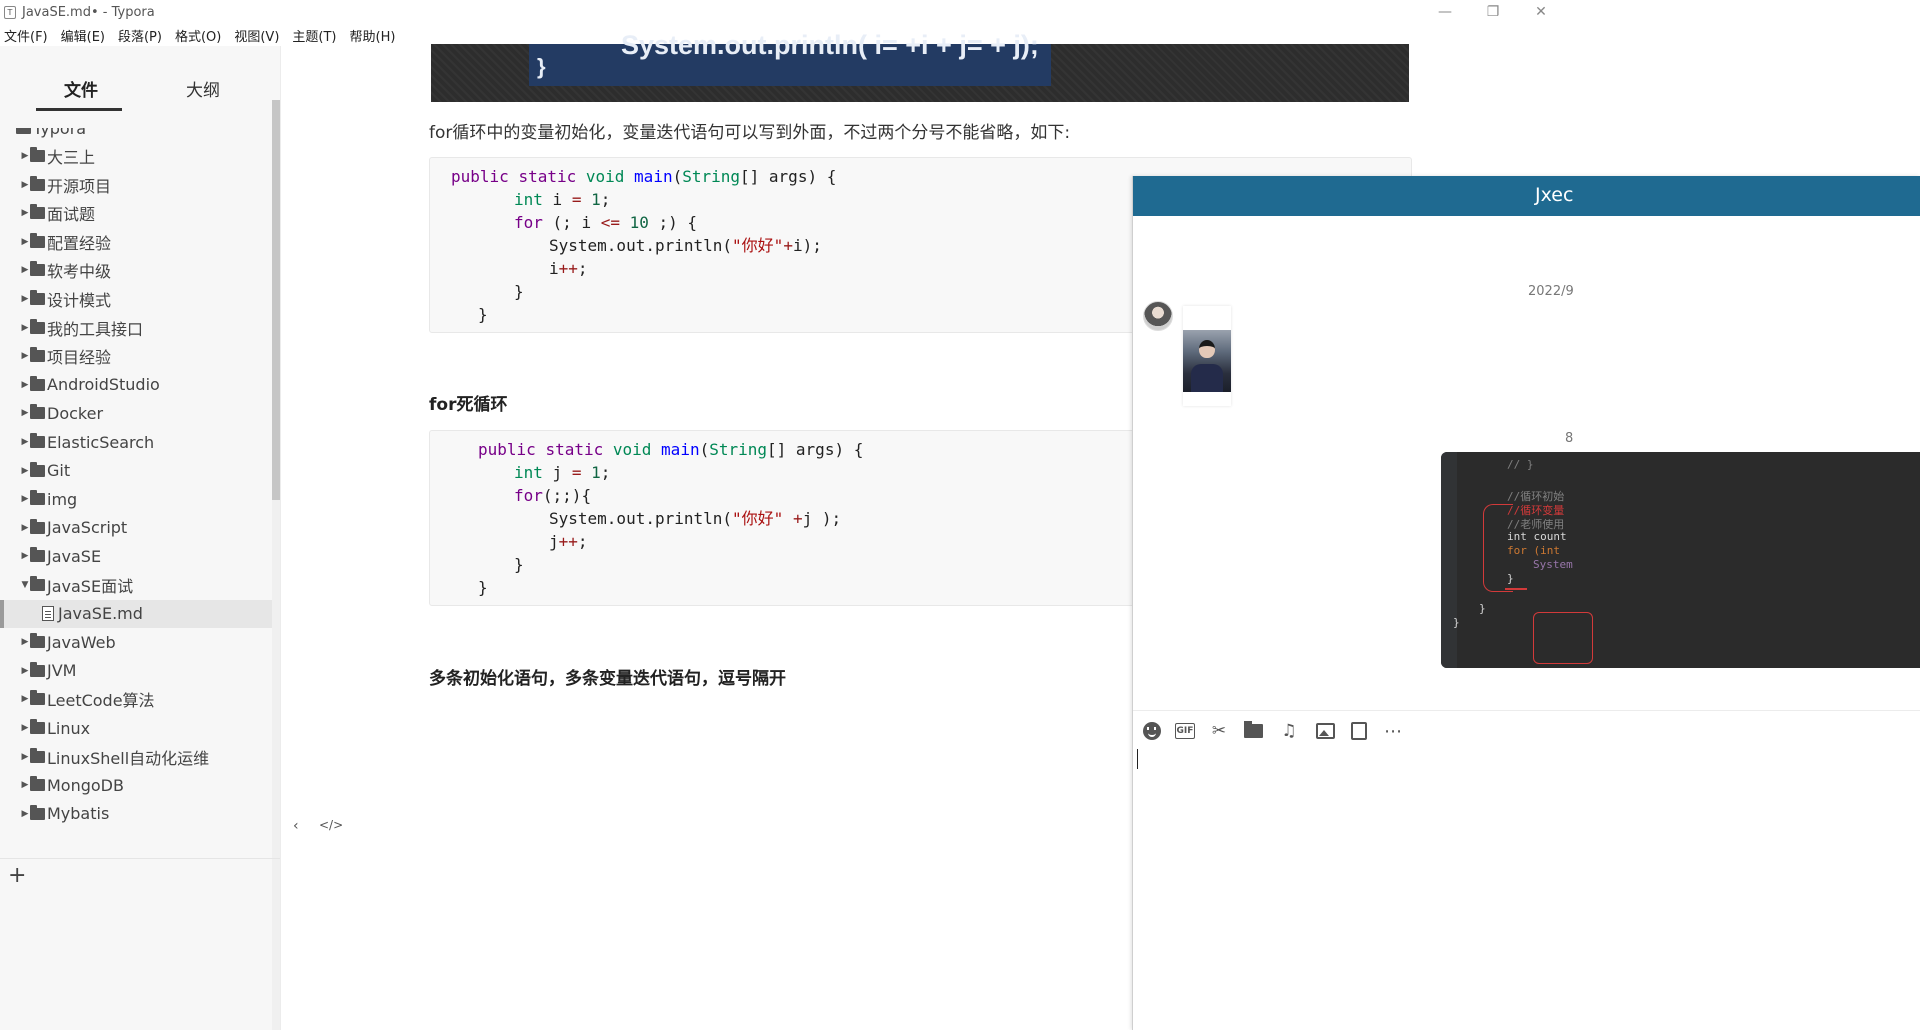 Image resolution: width=1920 pixels, height=1030 pixels. What do you see at coordinates (331, 825) in the screenshot?
I see `code-icon: </>` at bounding box center [331, 825].